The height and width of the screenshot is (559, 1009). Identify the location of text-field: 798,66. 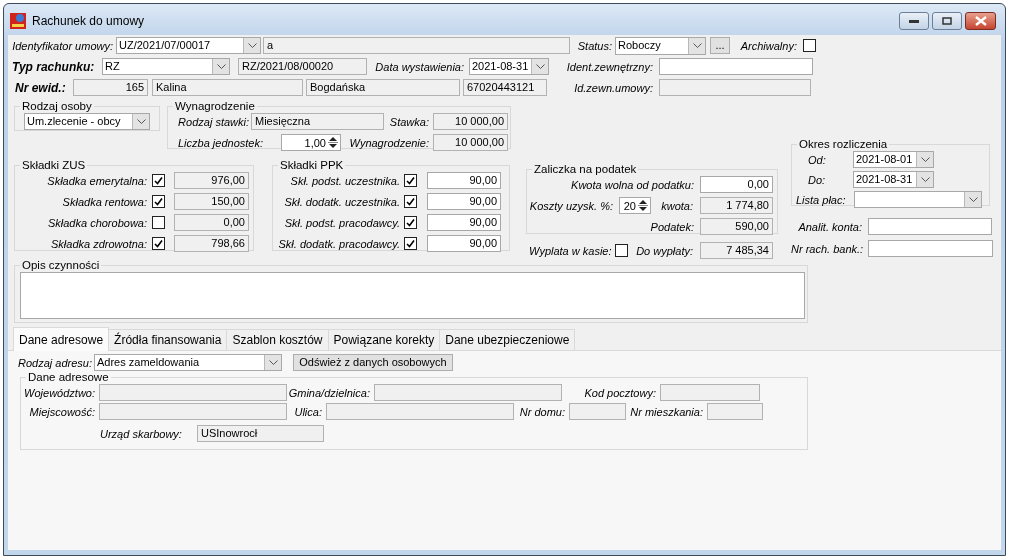
(211, 243).